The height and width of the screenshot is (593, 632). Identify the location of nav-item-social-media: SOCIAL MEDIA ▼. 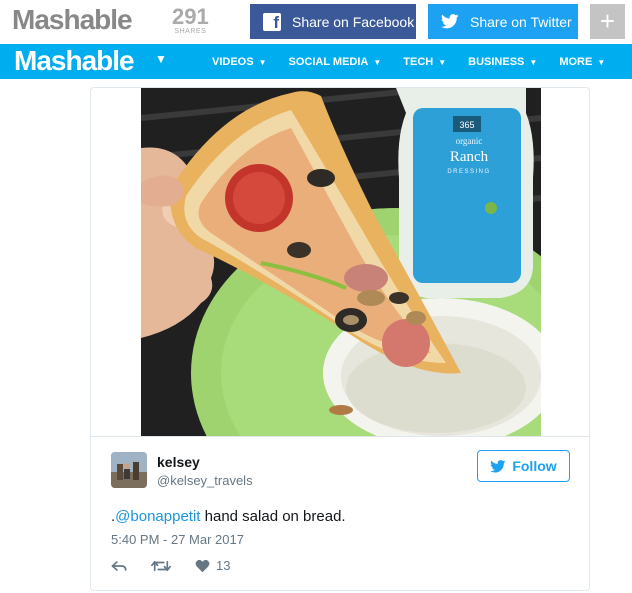
(335, 62).